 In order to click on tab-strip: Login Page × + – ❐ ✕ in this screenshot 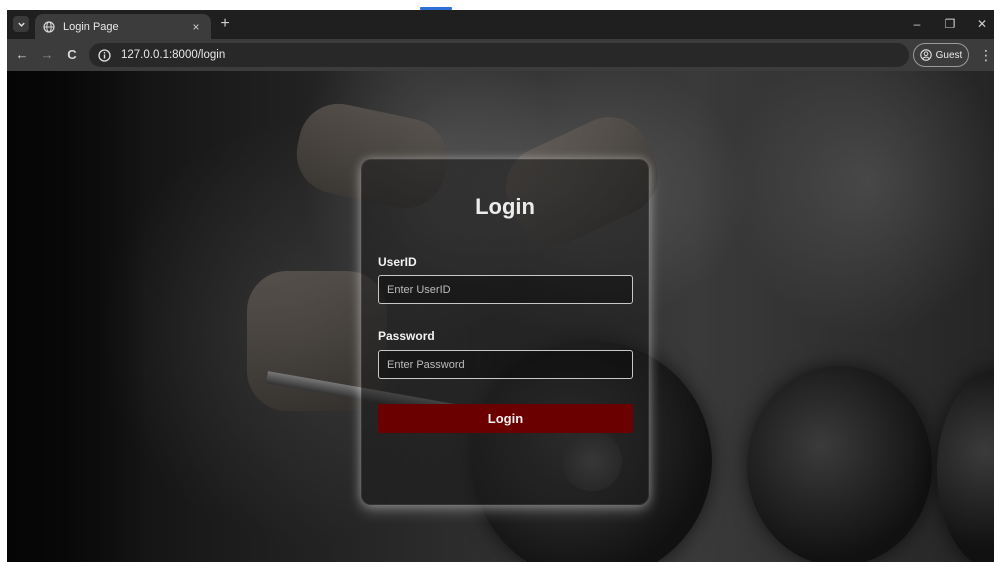, I will do `click(500, 24)`.